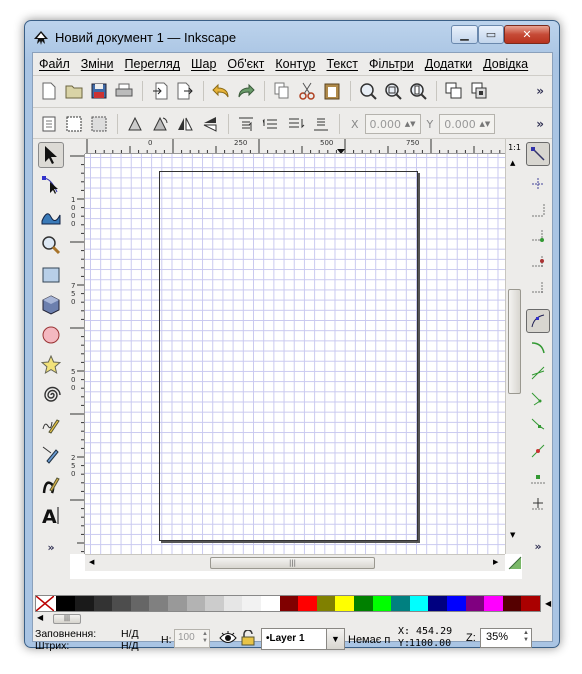 The height and width of the screenshot is (674, 582). Describe the element at coordinates (228, 638) in the screenshot. I see `layer-visibility-eye-icon` at that location.